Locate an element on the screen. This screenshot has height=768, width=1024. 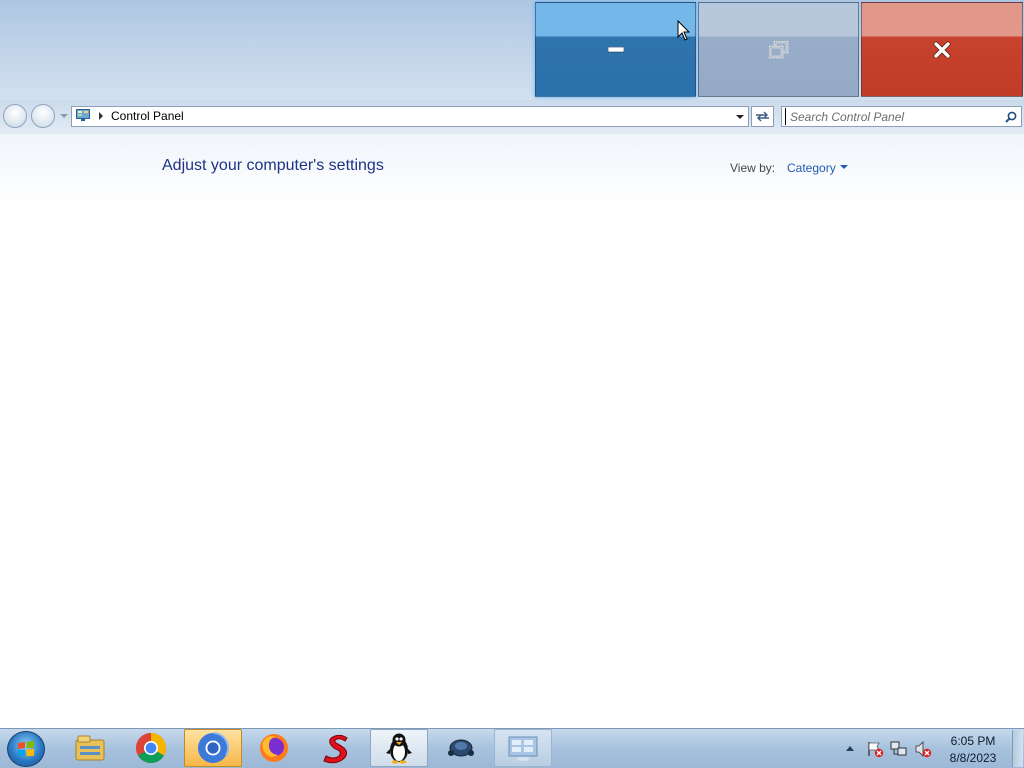
show-hidden-icons-chevron-up-icon is located at coordinates (850, 748).